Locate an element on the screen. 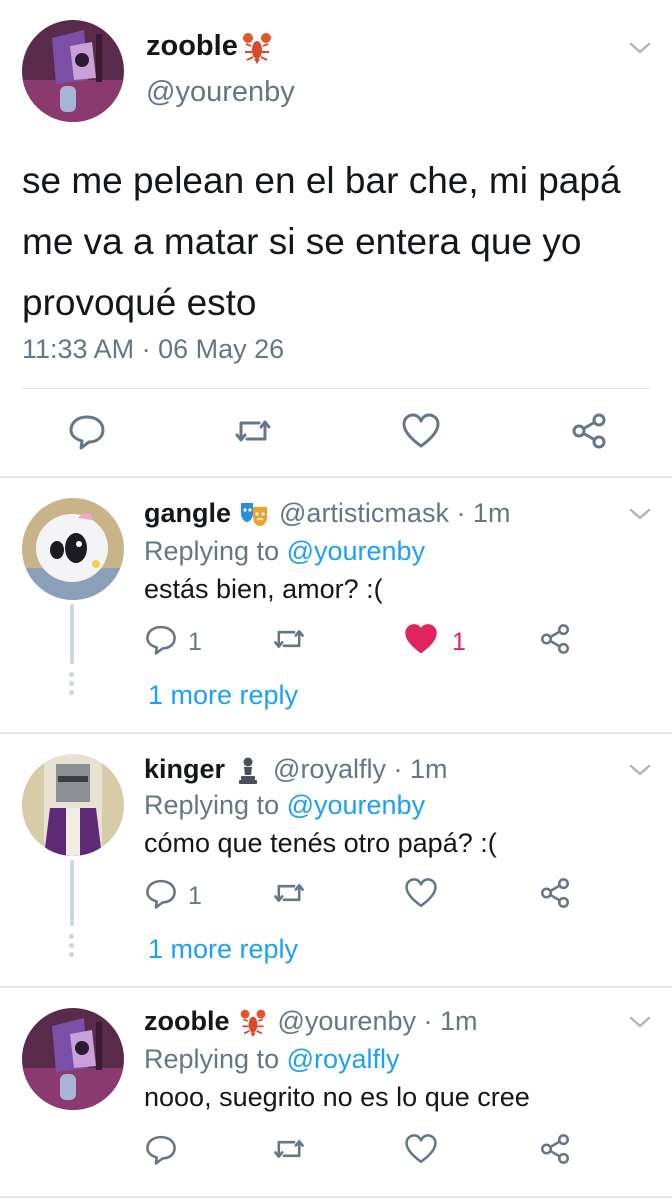 The width and height of the screenshot is (672, 1200). reply-text: nooo, suegrito no es lo que cree is located at coordinates (337, 1097).